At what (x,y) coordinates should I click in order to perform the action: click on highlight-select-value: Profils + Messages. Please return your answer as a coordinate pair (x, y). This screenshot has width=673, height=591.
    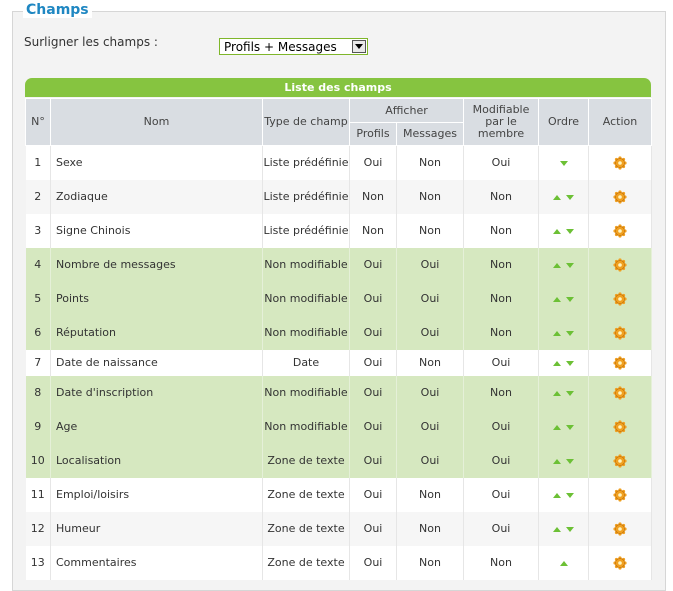
    Looking at the image, I should click on (280, 46).